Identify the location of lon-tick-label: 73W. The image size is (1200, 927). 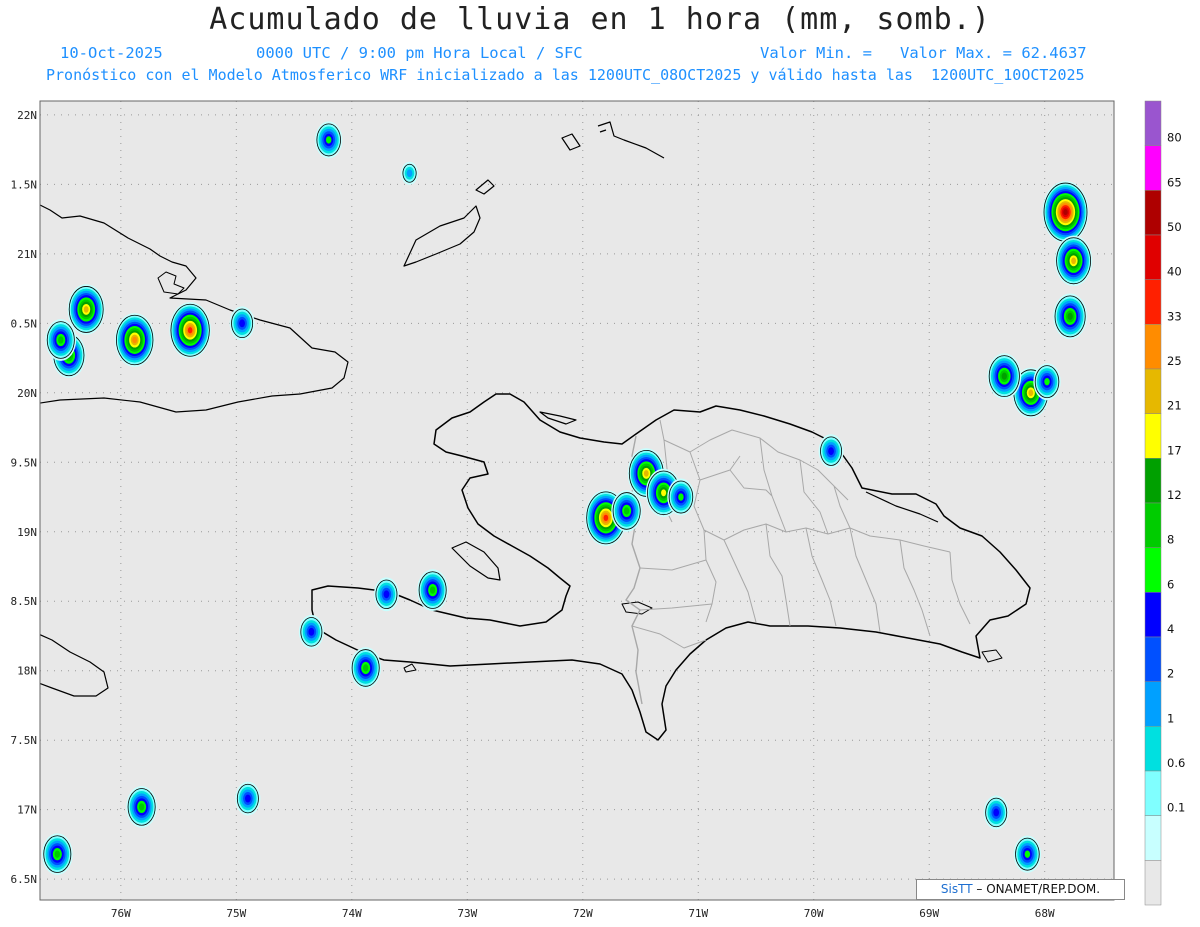
(467, 913).